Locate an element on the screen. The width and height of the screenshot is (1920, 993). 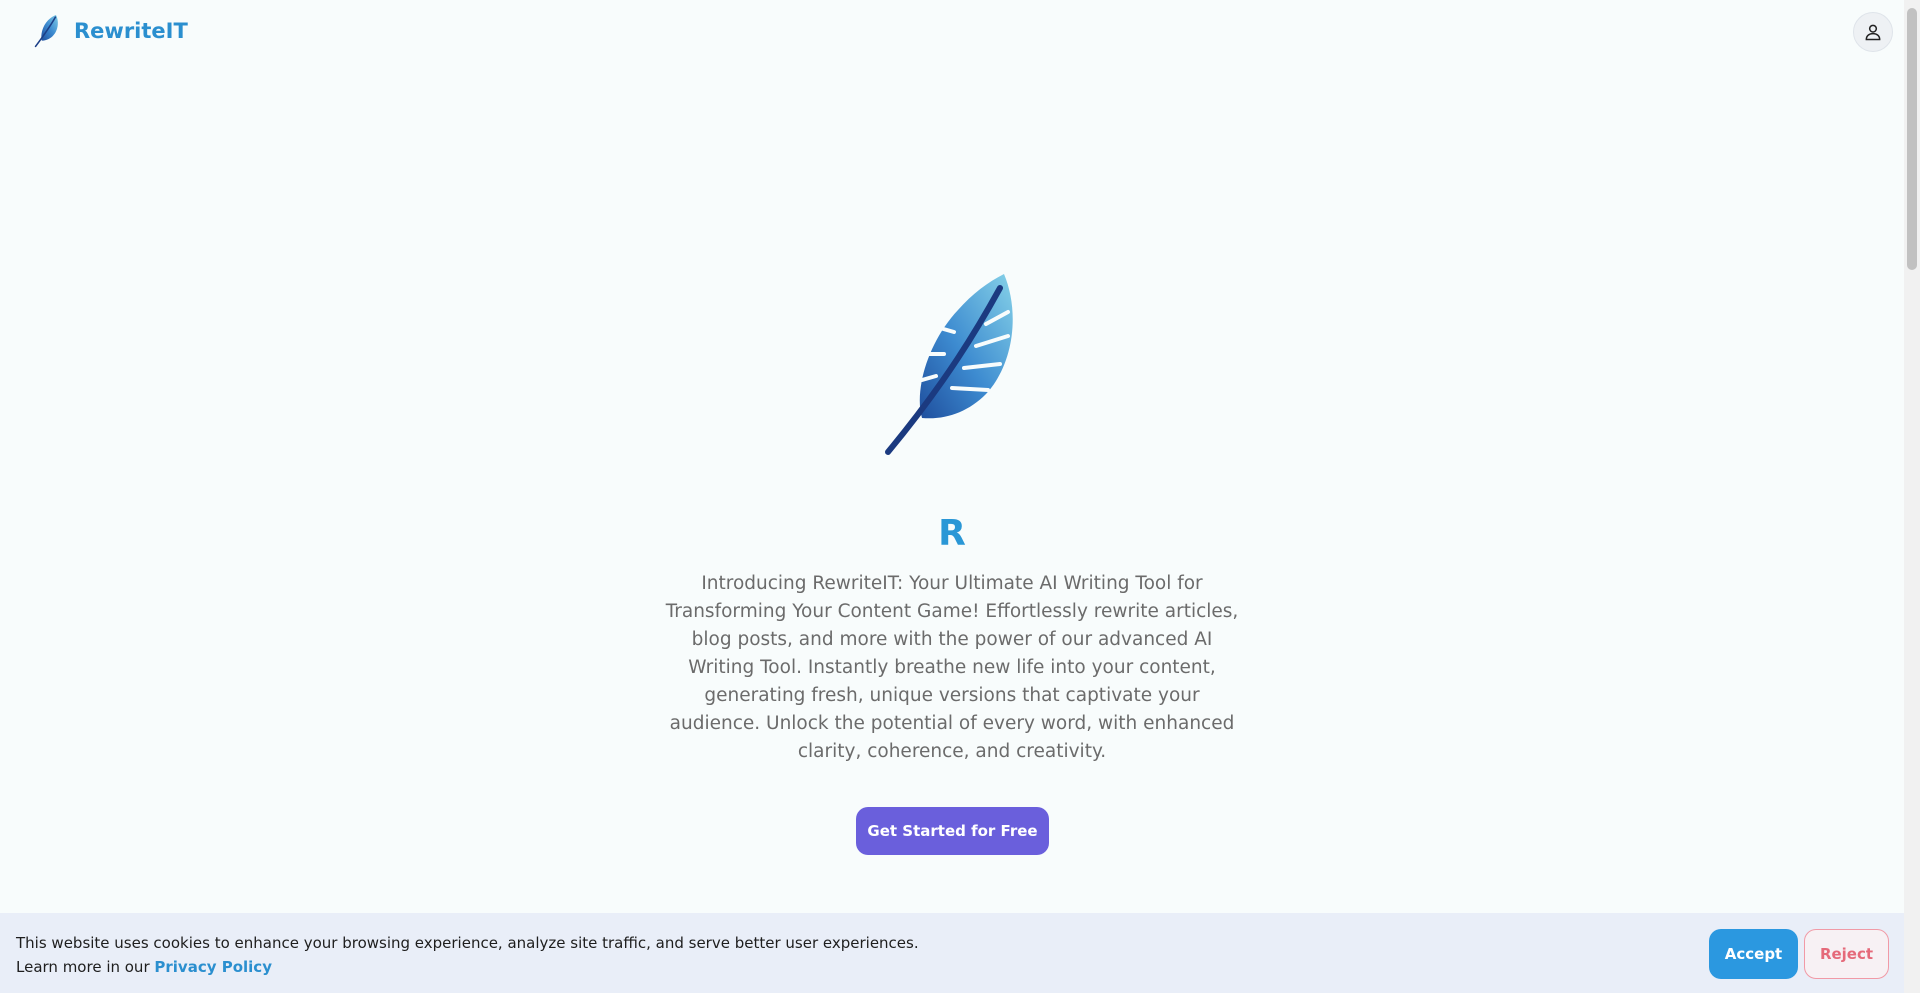
learn-more-prefix: Learn more in our is located at coordinates (83, 967).